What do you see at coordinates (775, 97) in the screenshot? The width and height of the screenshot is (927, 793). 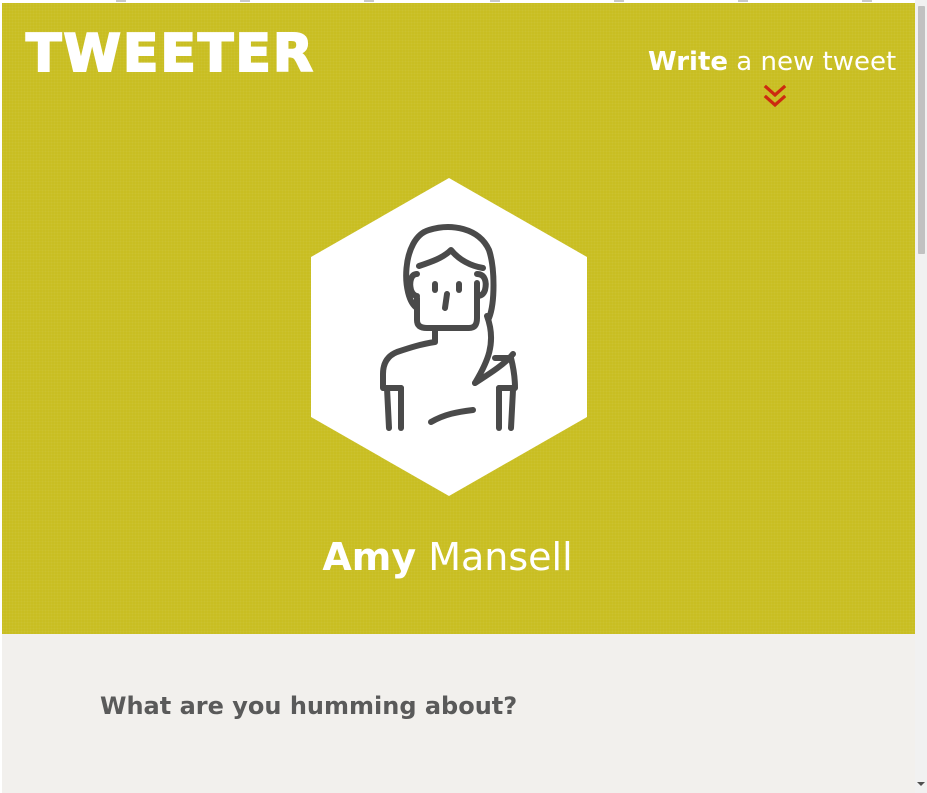 I see `double-chevron-down-icon` at bounding box center [775, 97].